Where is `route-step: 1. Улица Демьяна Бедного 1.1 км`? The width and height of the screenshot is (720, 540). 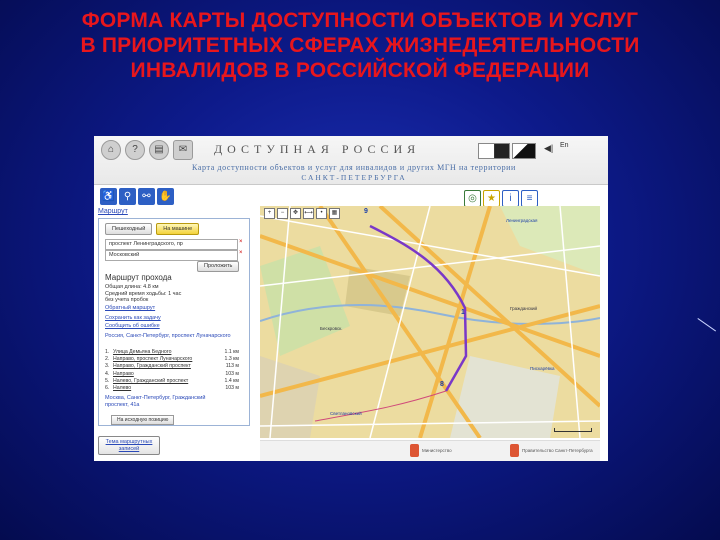
route-step: 1. Улица Демьяна Бедного 1.1 км is located at coordinates (175, 352).